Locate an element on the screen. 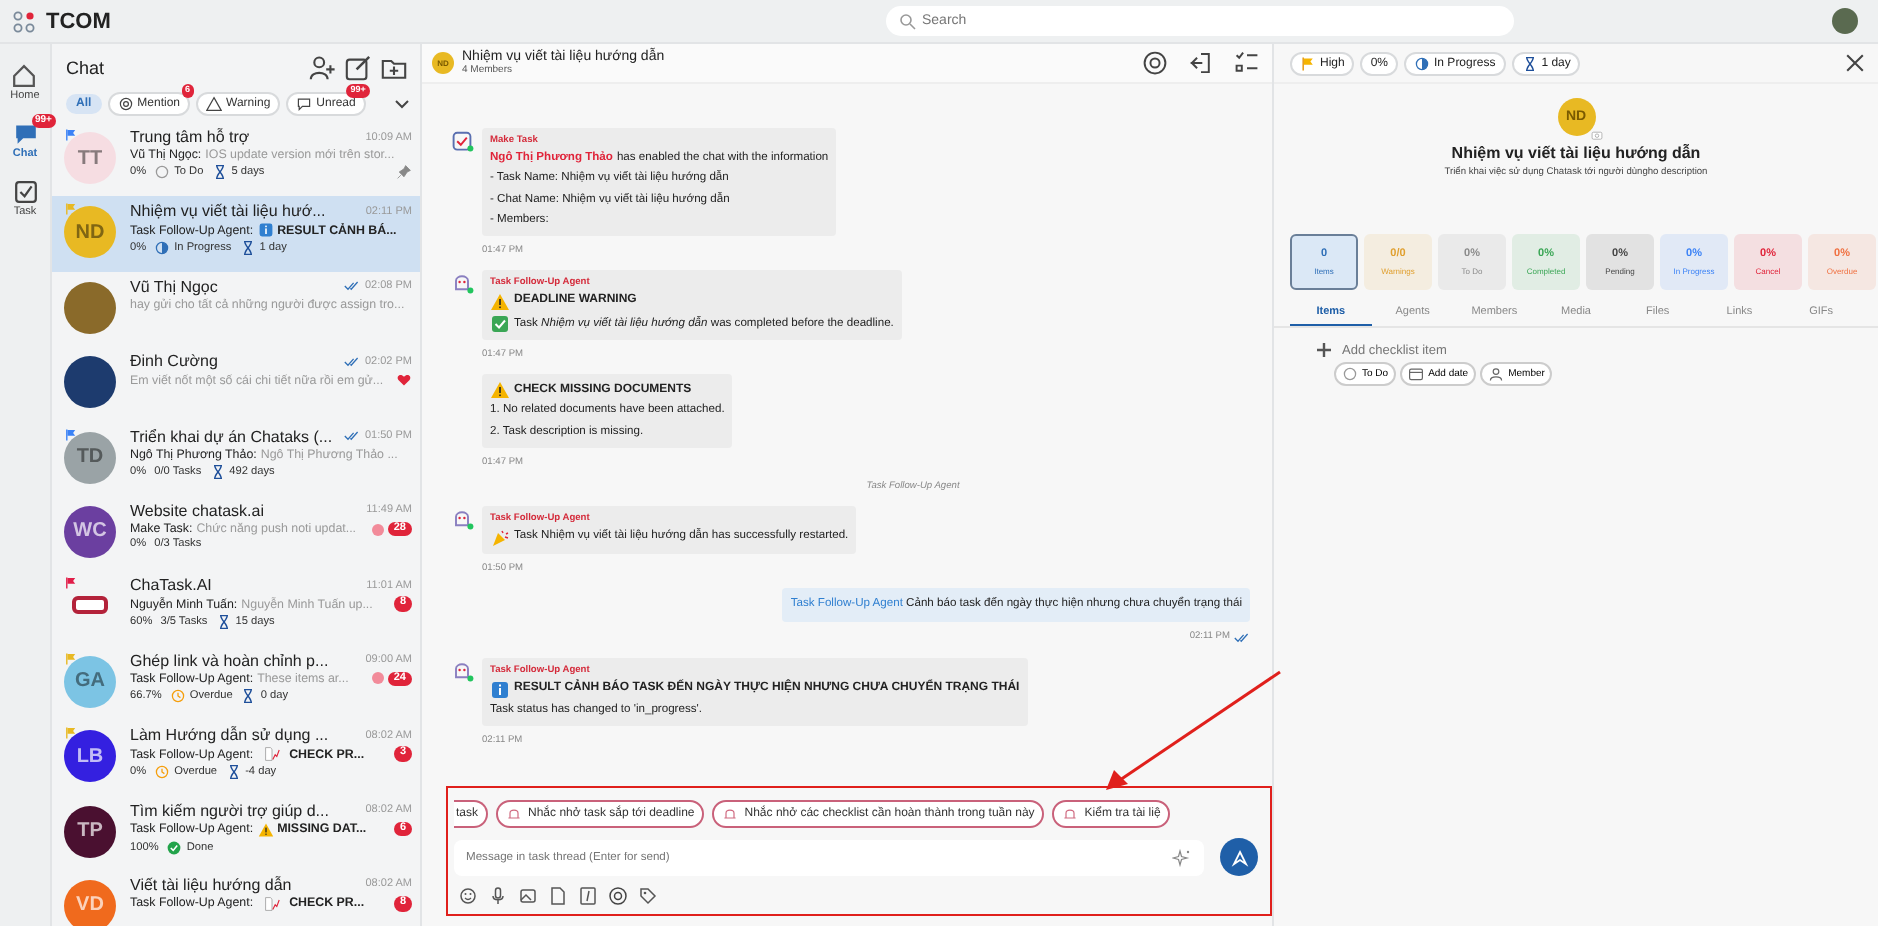 This screenshot has width=1878, height=926. list-title: Chat is located at coordinates (85, 68).